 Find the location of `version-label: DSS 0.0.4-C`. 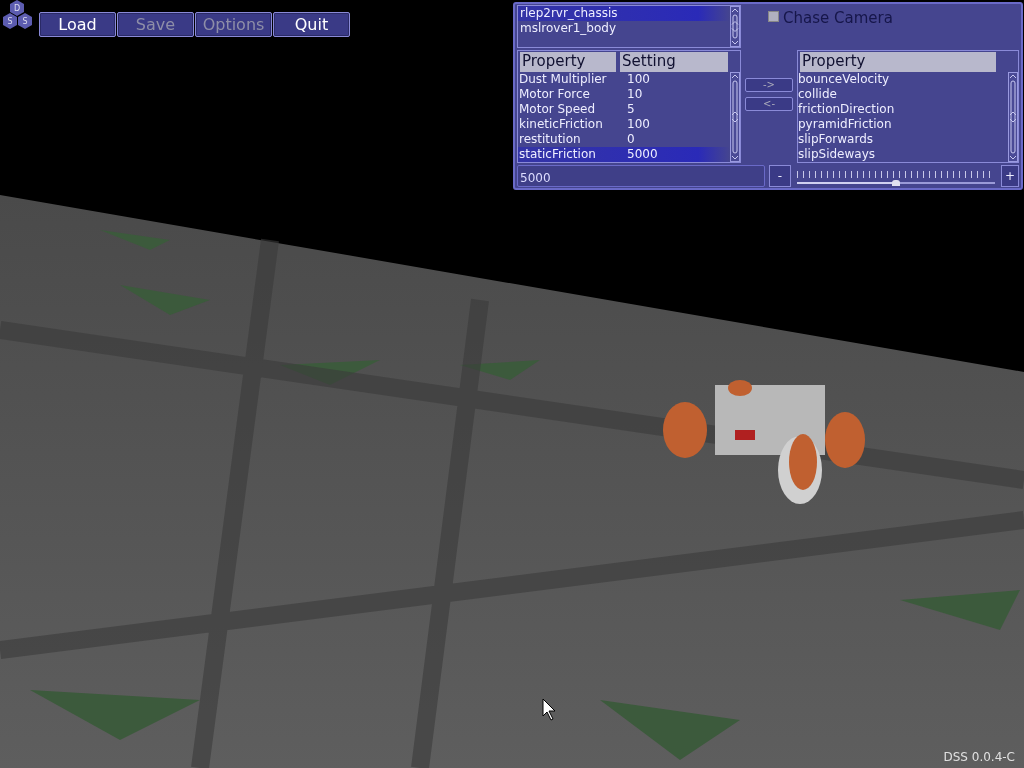

version-label: DSS 0.0.4-C is located at coordinates (979, 757).